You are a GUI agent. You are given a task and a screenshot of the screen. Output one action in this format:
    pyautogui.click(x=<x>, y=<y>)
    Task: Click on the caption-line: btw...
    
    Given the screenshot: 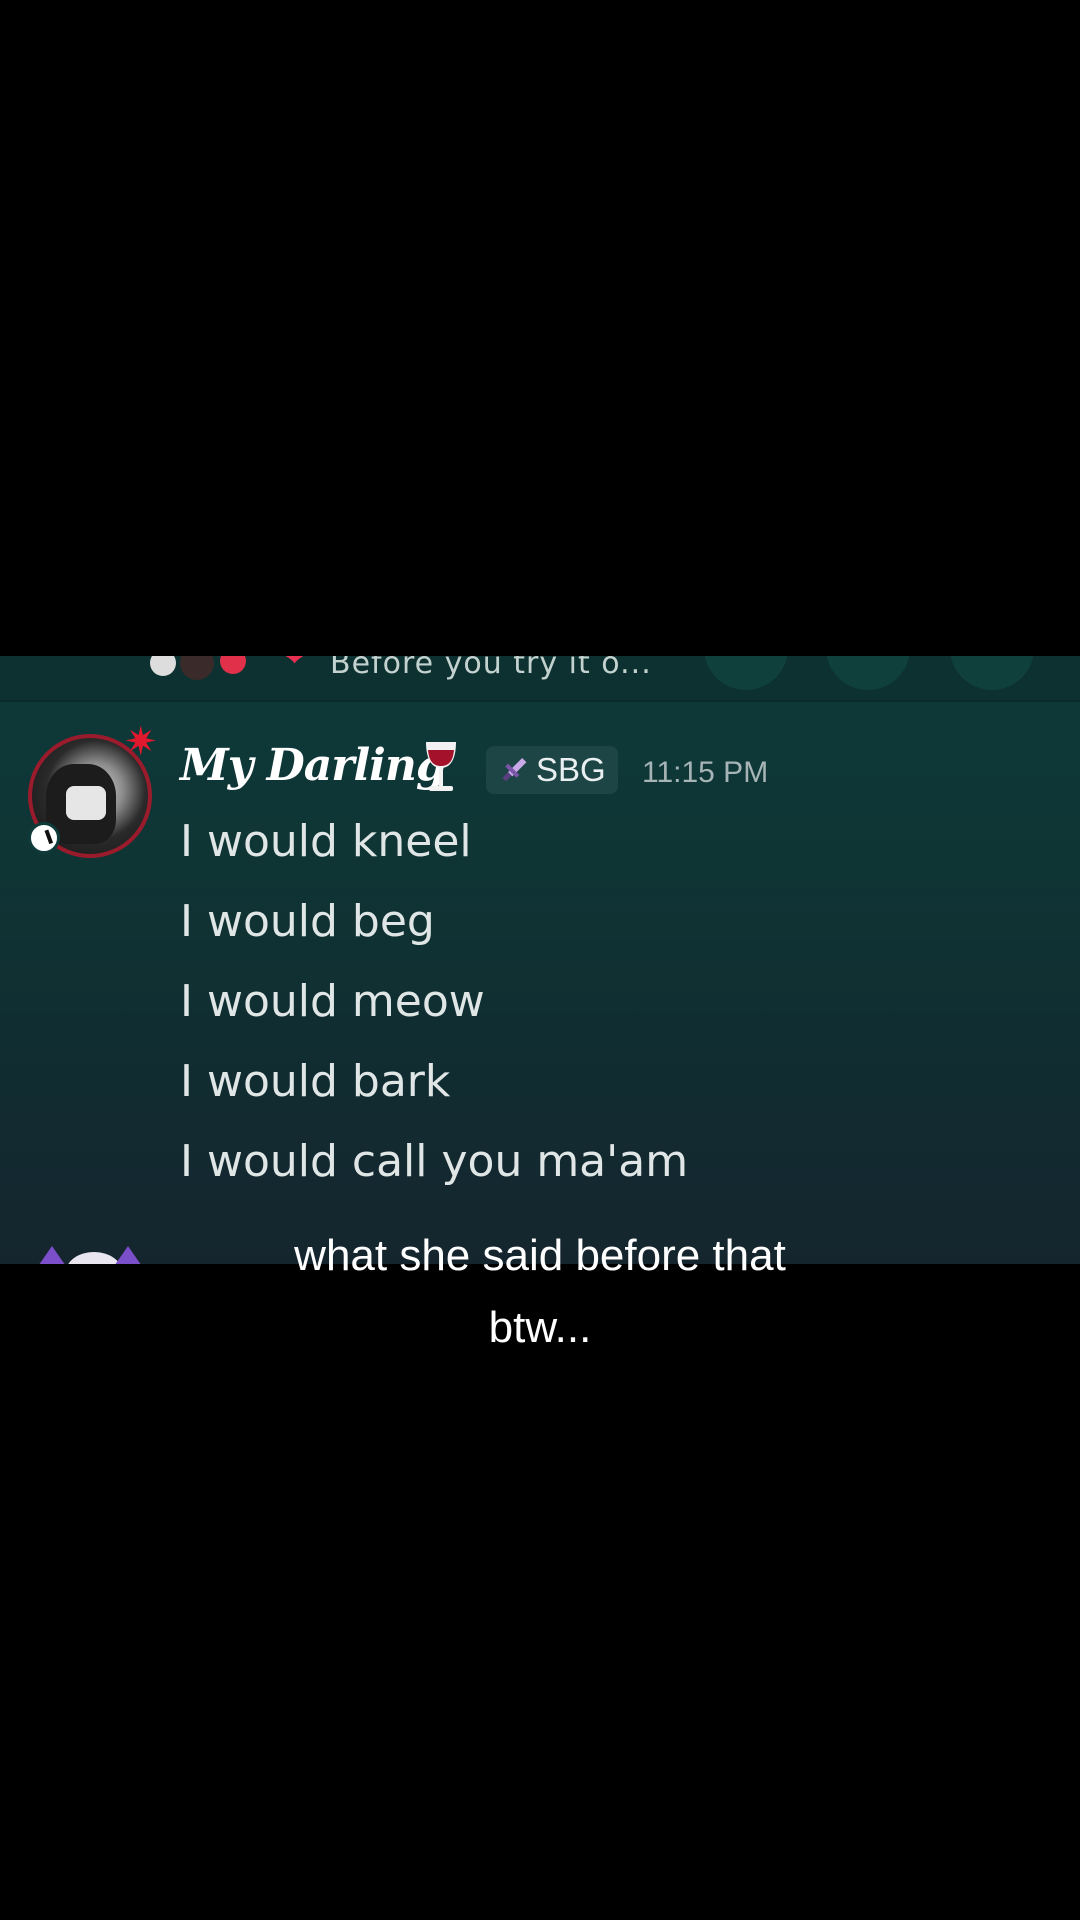 What is the action you would take?
    pyautogui.click(x=540, y=1327)
    